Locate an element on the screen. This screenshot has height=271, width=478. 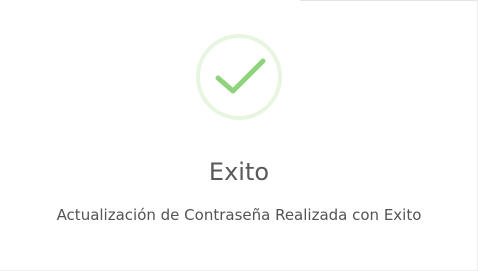
dialog-title: Exito is located at coordinates (239, 172).